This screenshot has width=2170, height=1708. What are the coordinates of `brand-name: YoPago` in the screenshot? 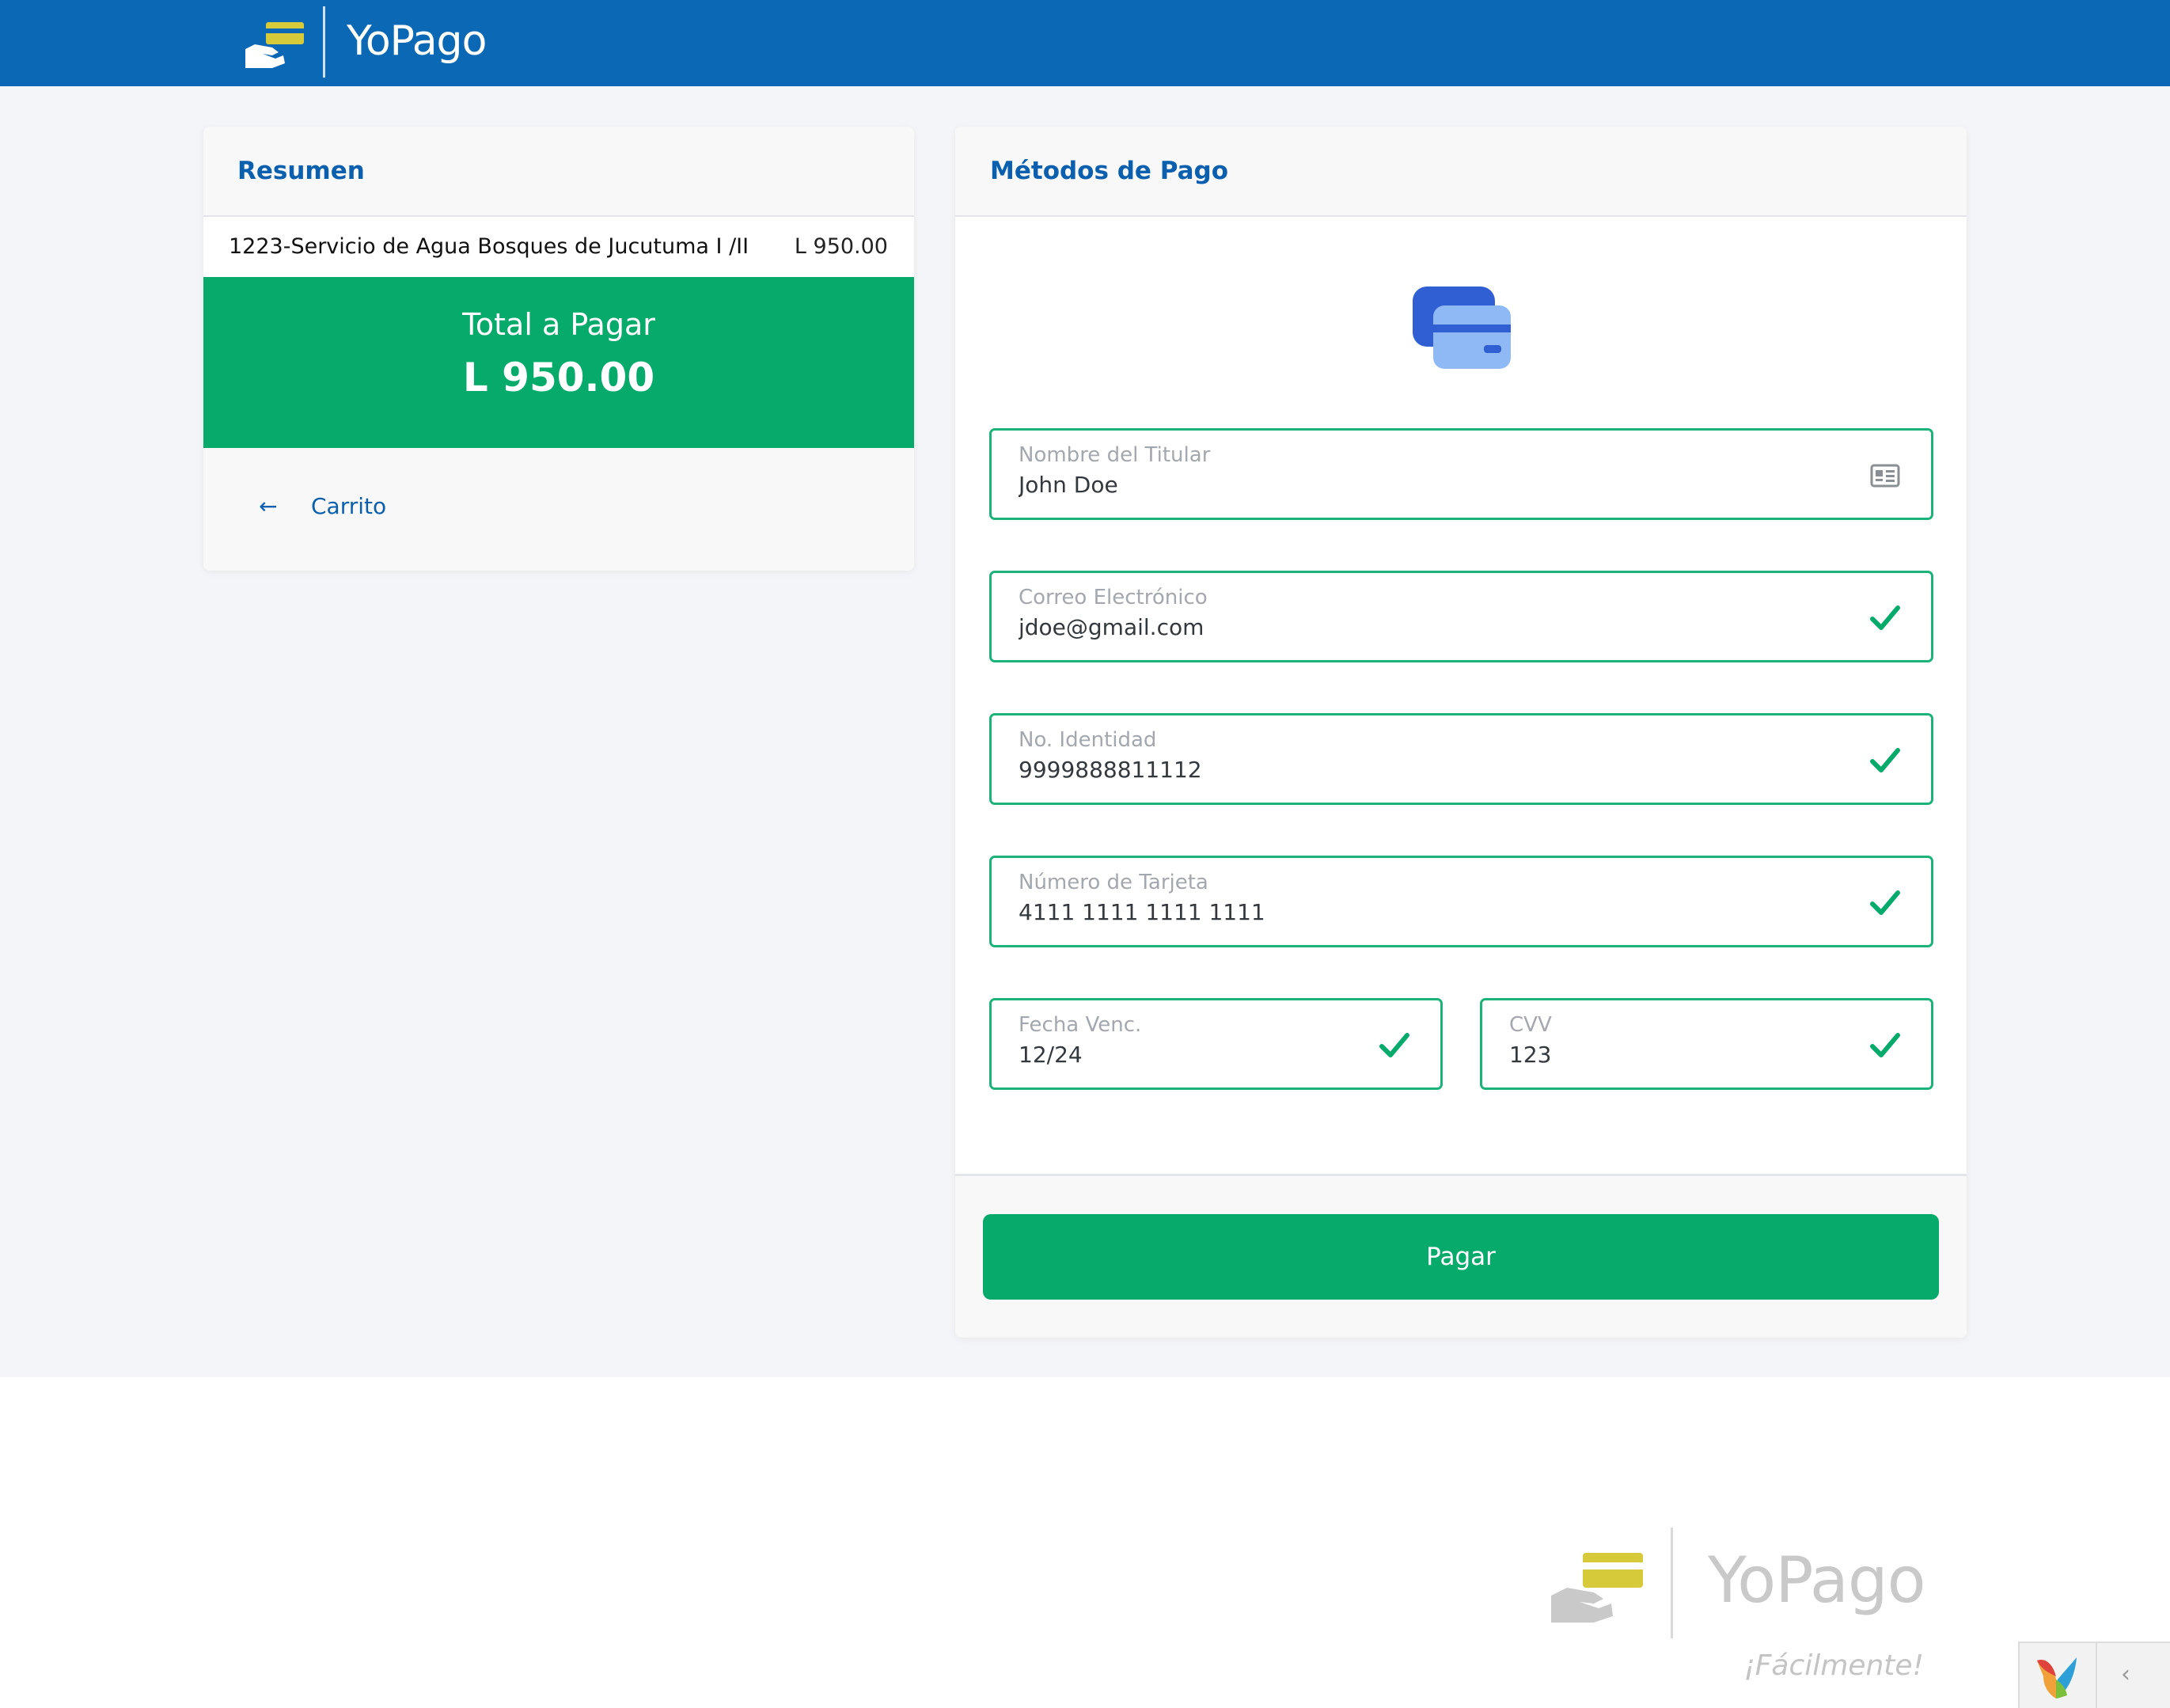 It's located at (417, 41).